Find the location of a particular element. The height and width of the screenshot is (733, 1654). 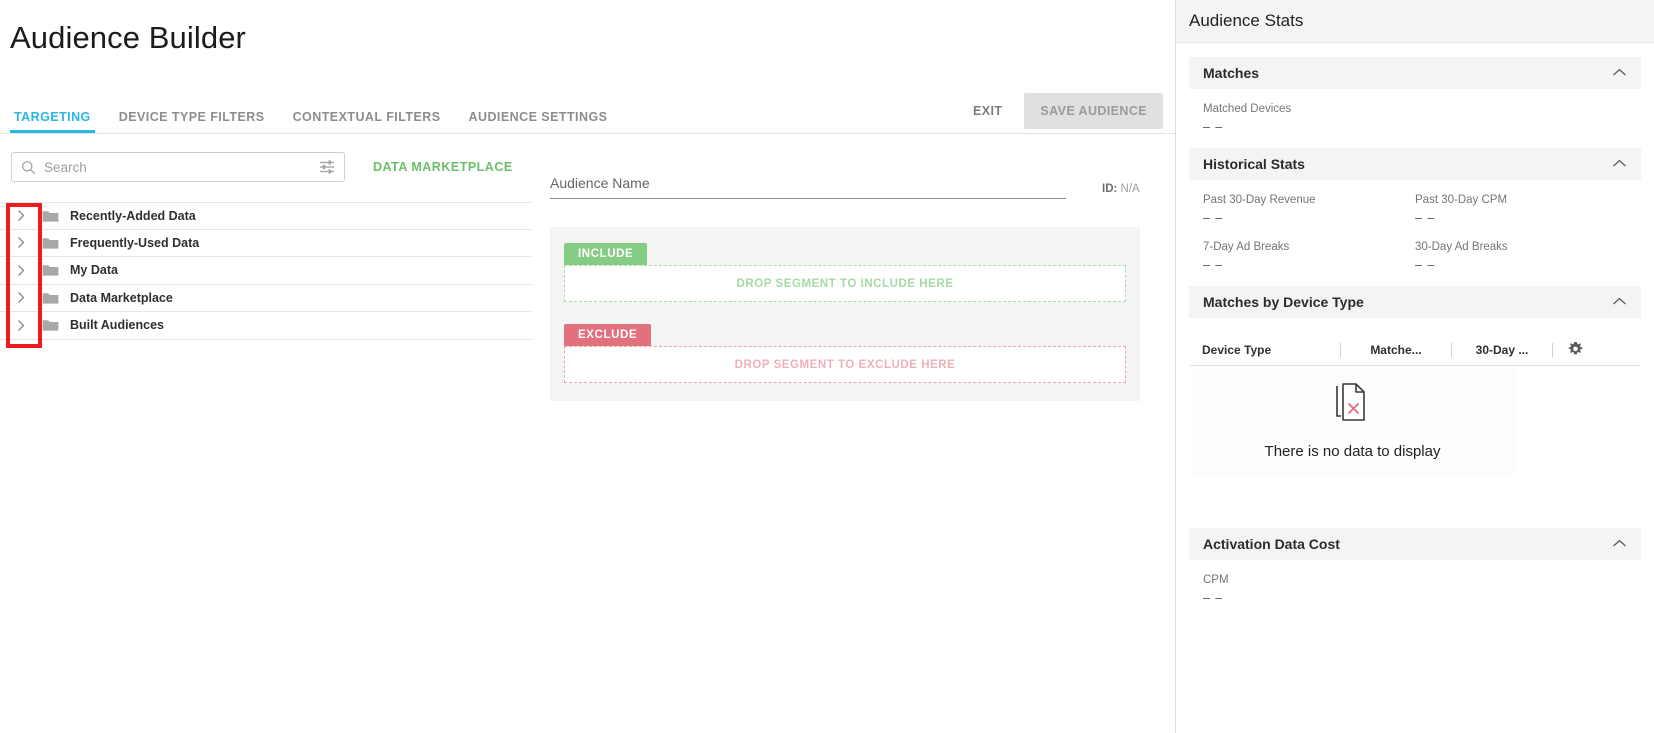

tree-item-label: My Data is located at coordinates (94, 270).